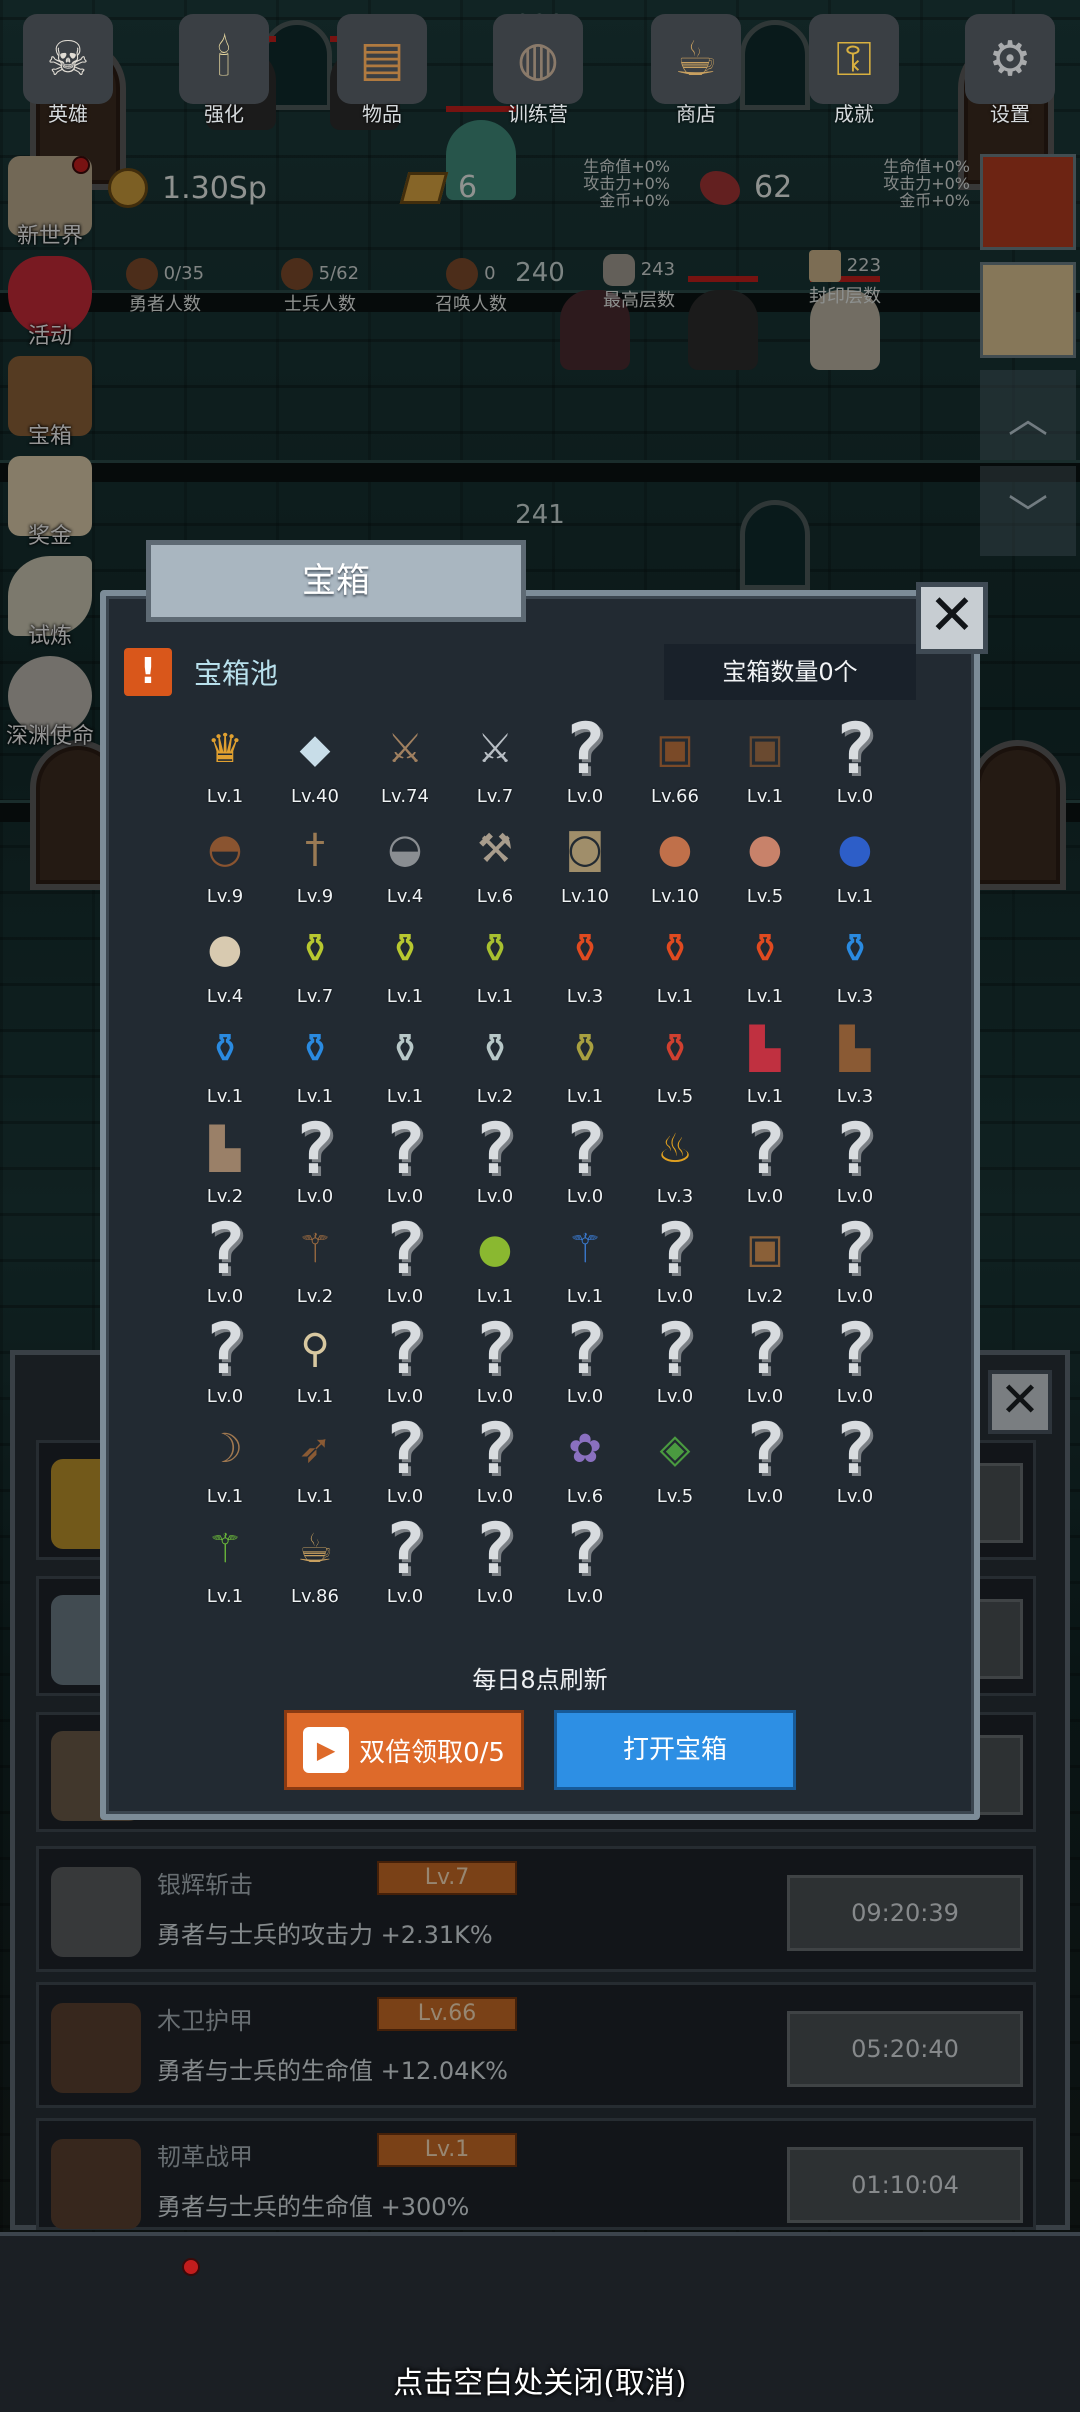 This screenshot has height=2412, width=1080. Describe the element at coordinates (405, 758) in the screenshot. I see `chest-pool-item: ⚔ Lv.74` at that location.